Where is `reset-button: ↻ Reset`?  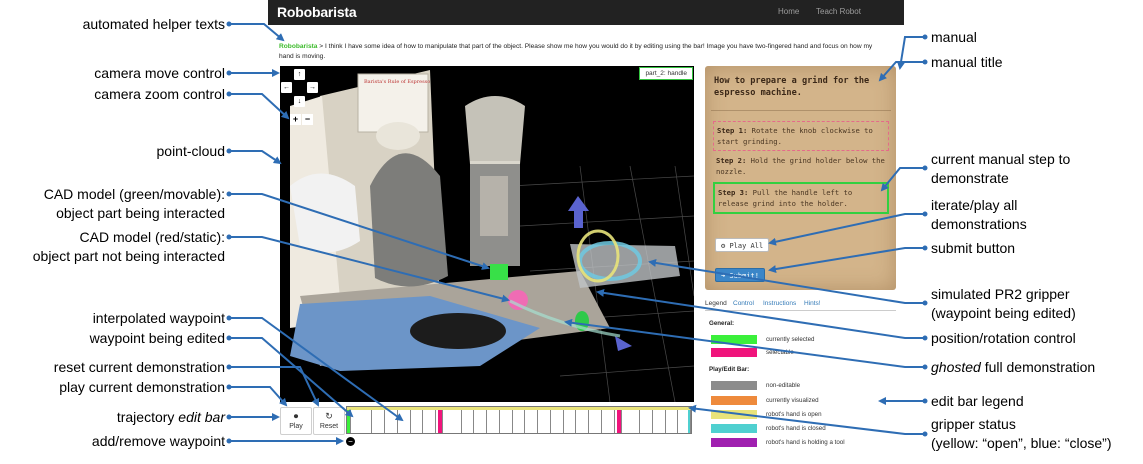
reset-button: ↻ Reset is located at coordinates (329, 421).